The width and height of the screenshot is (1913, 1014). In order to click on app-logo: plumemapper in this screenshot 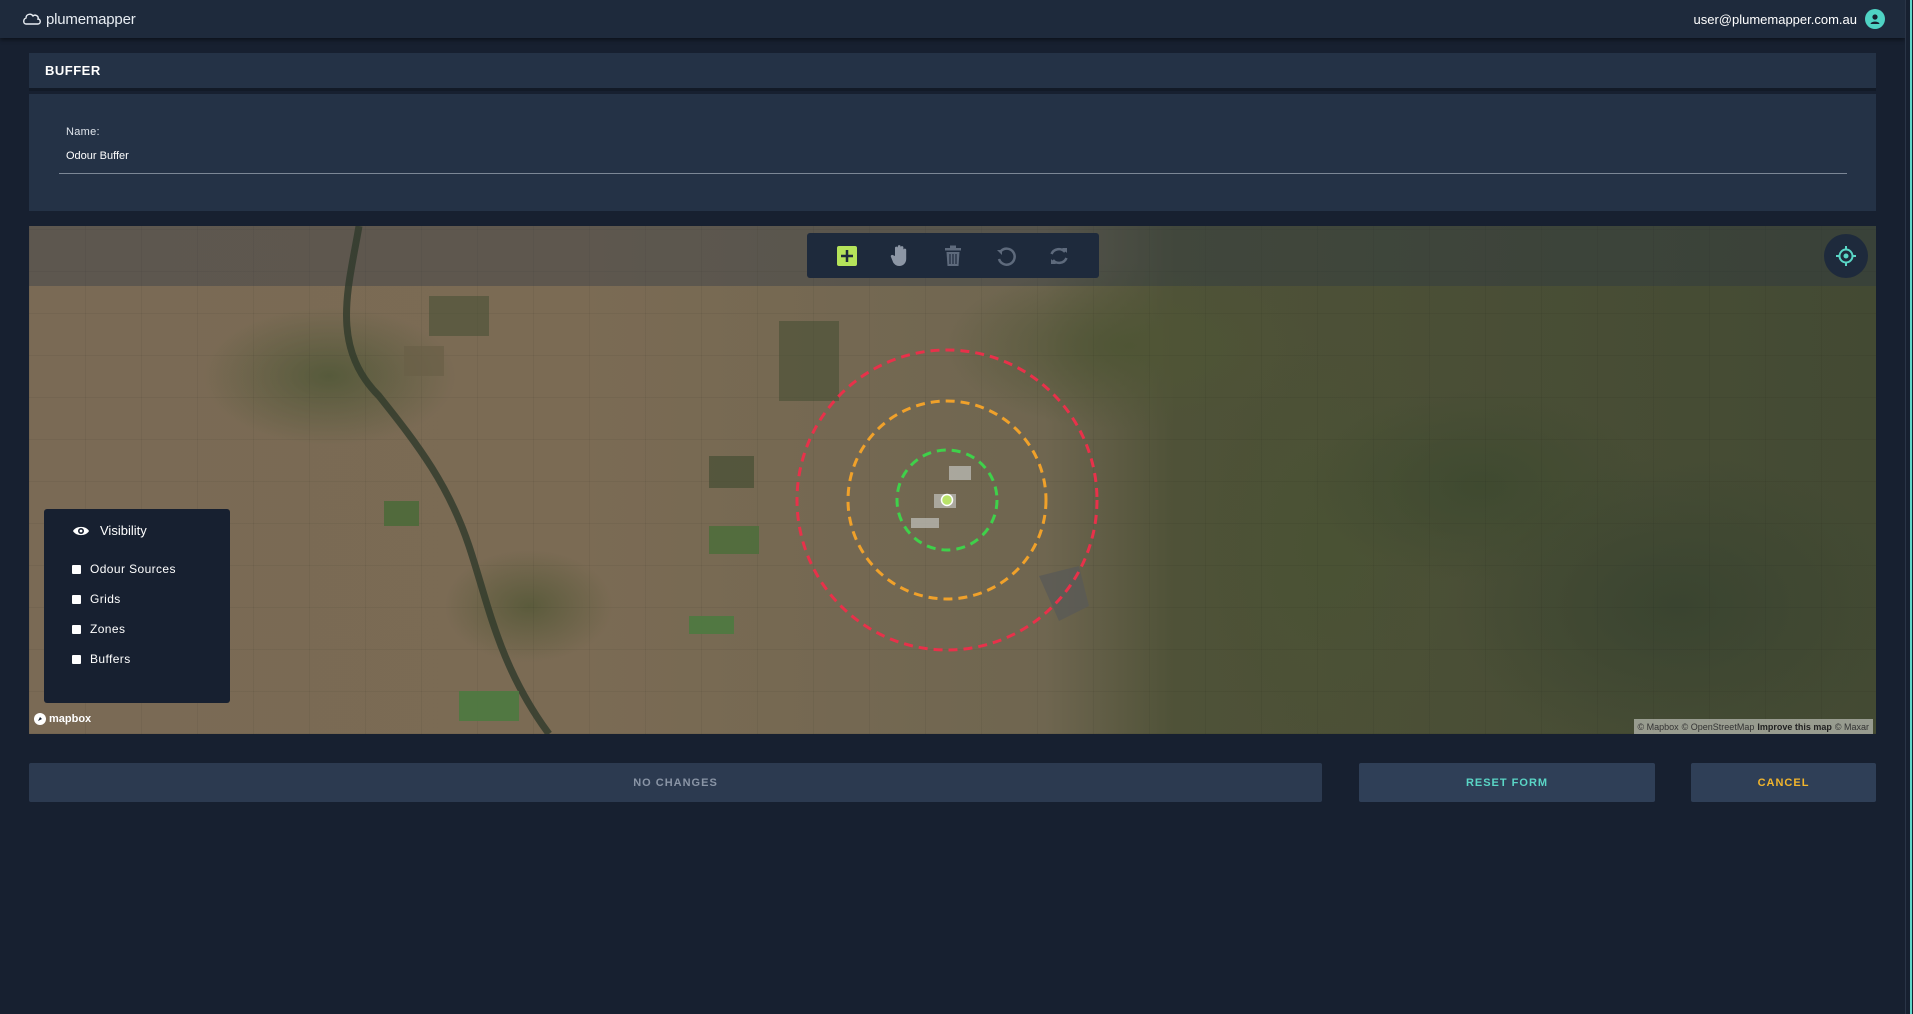, I will do `click(79, 19)`.